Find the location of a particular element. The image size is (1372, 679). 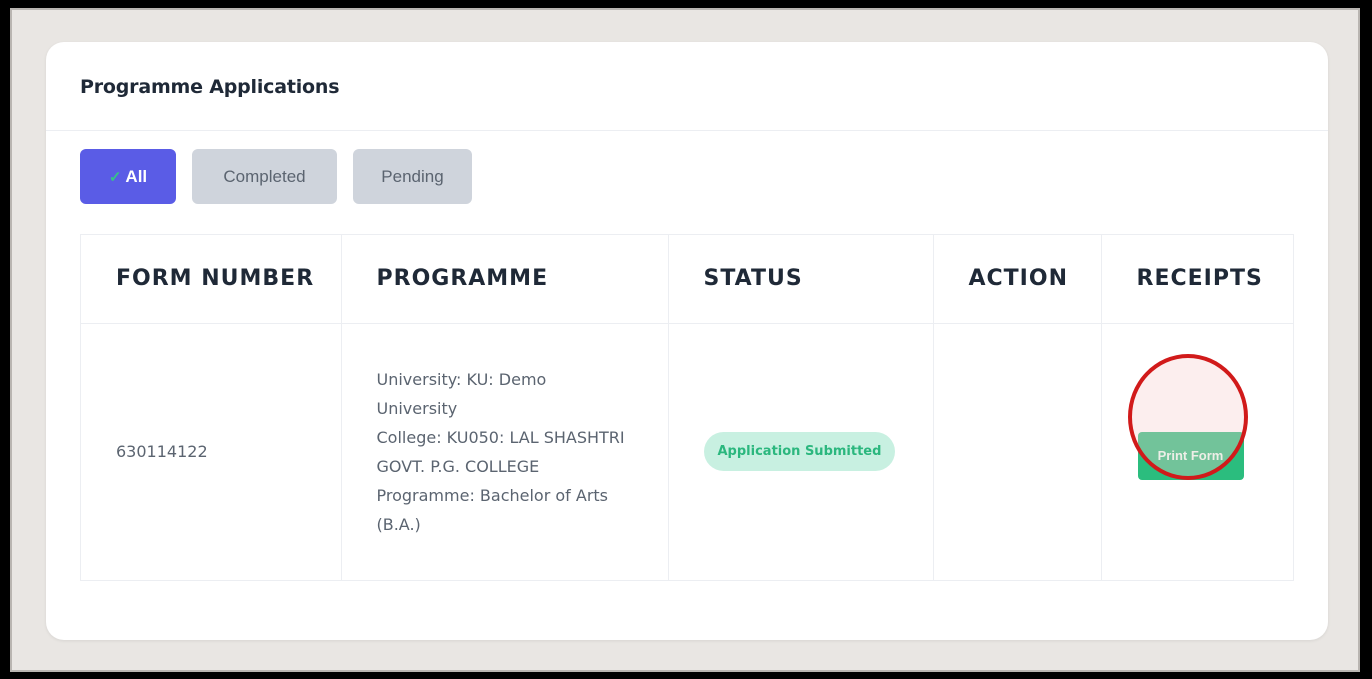

filter-completed-label: Completed is located at coordinates (264, 176).